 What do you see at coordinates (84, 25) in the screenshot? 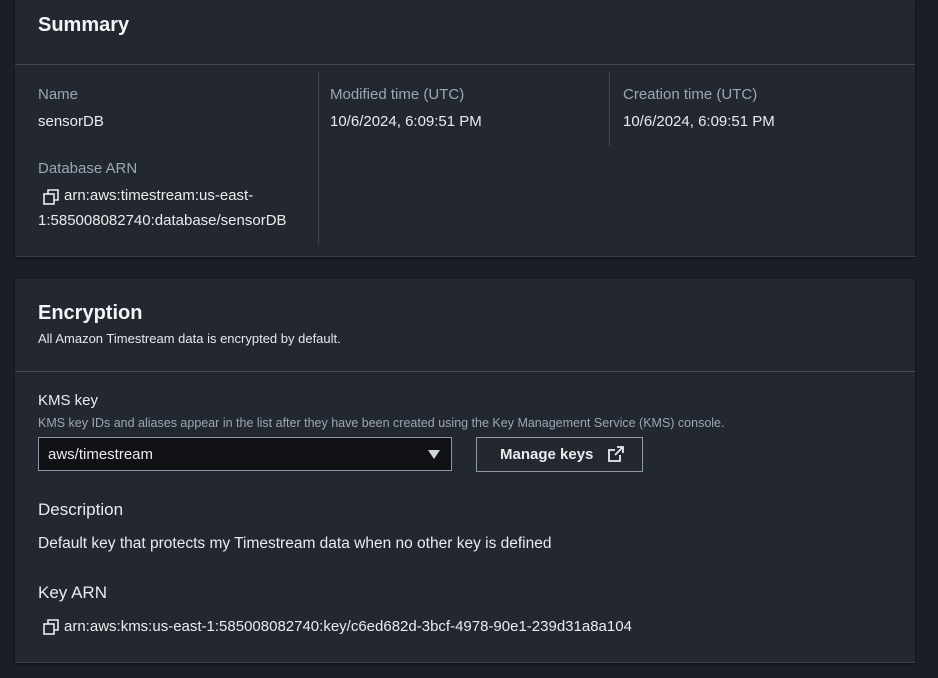
I see `summary-title: Summary` at bounding box center [84, 25].